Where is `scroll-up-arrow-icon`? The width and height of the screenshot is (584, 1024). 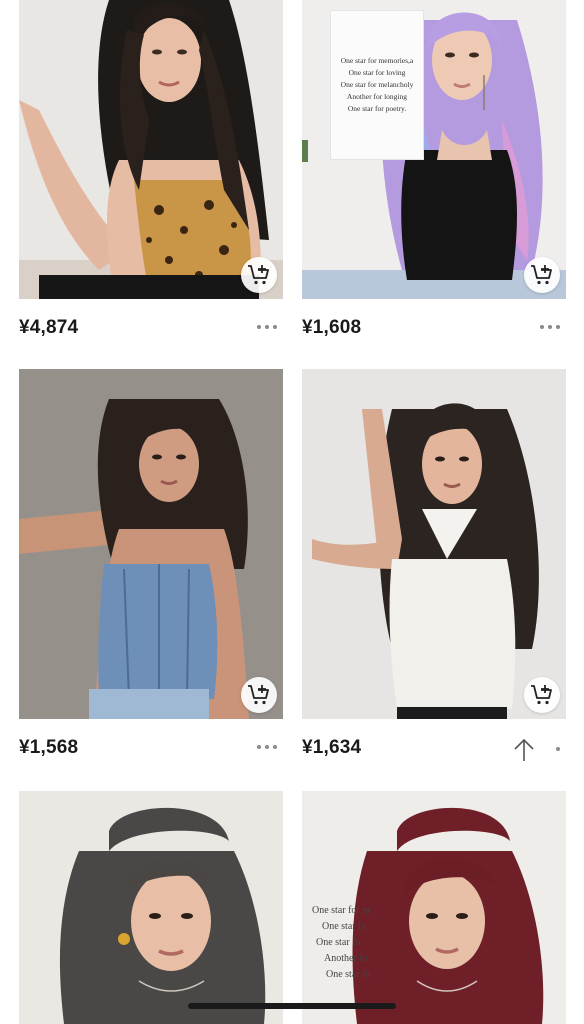 scroll-up-arrow-icon is located at coordinates (524, 750).